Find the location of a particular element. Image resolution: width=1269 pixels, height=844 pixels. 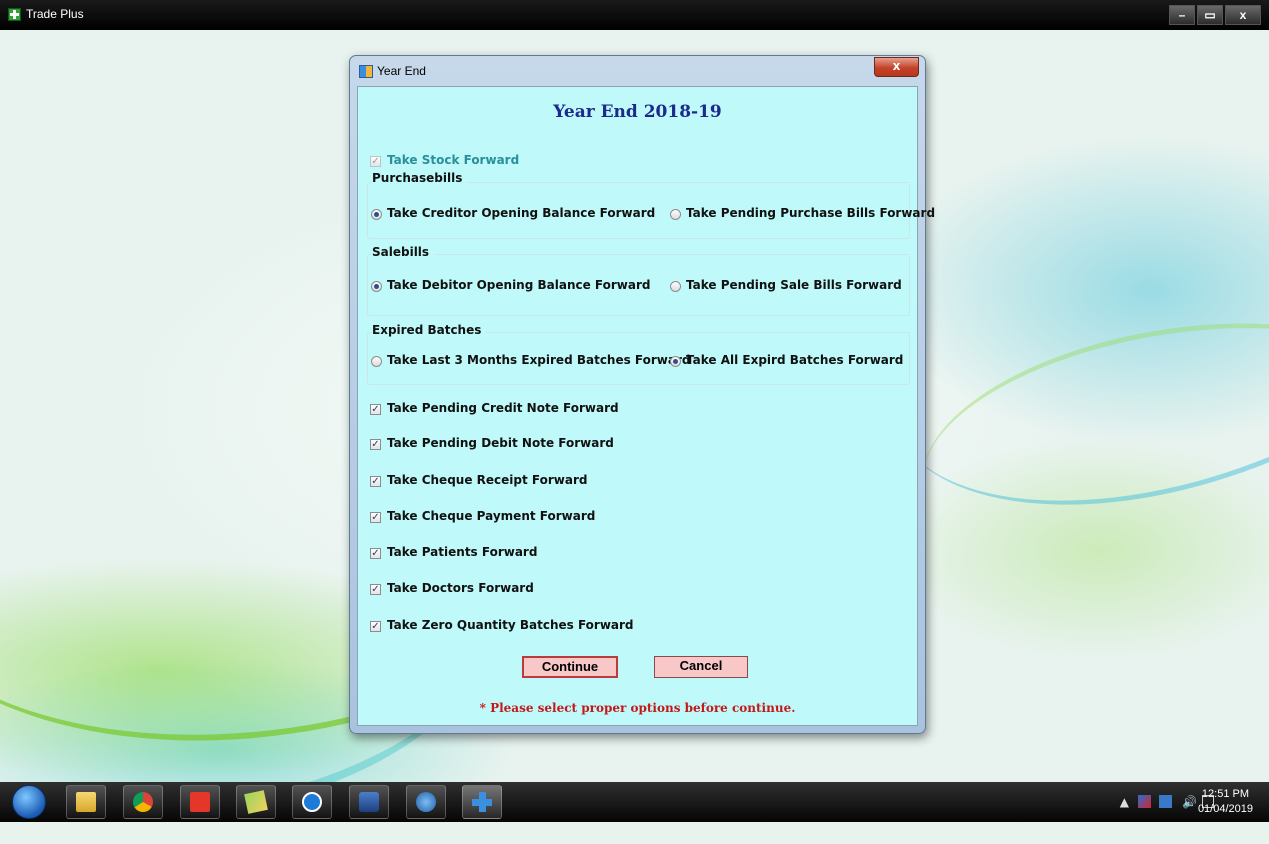

explorer-icon is located at coordinates (86, 802).